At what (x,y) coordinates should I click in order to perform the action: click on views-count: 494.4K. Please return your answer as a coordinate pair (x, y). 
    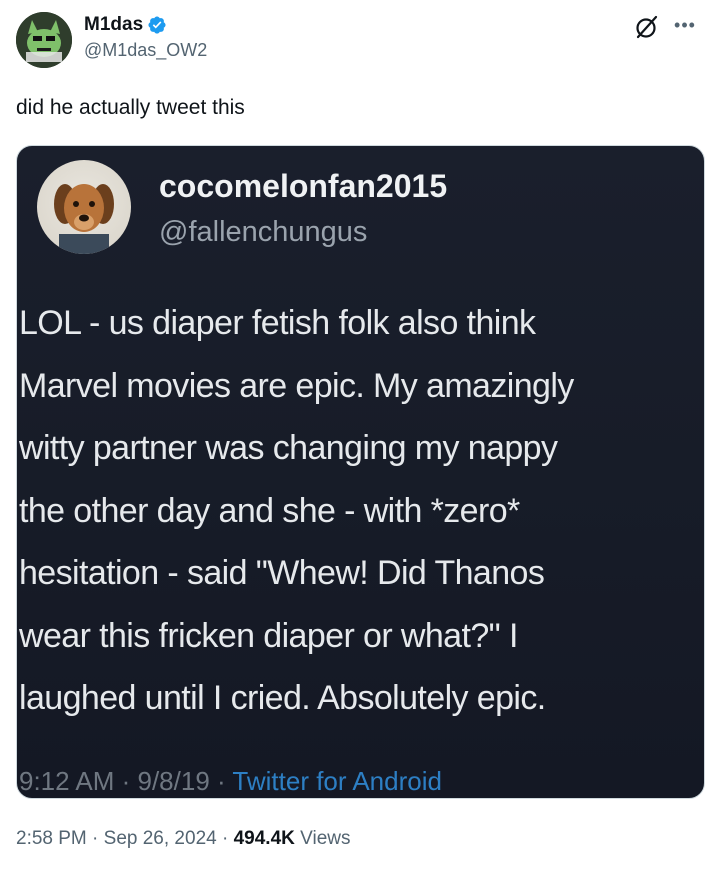
    Looking at the image, I should click on (264, 838).